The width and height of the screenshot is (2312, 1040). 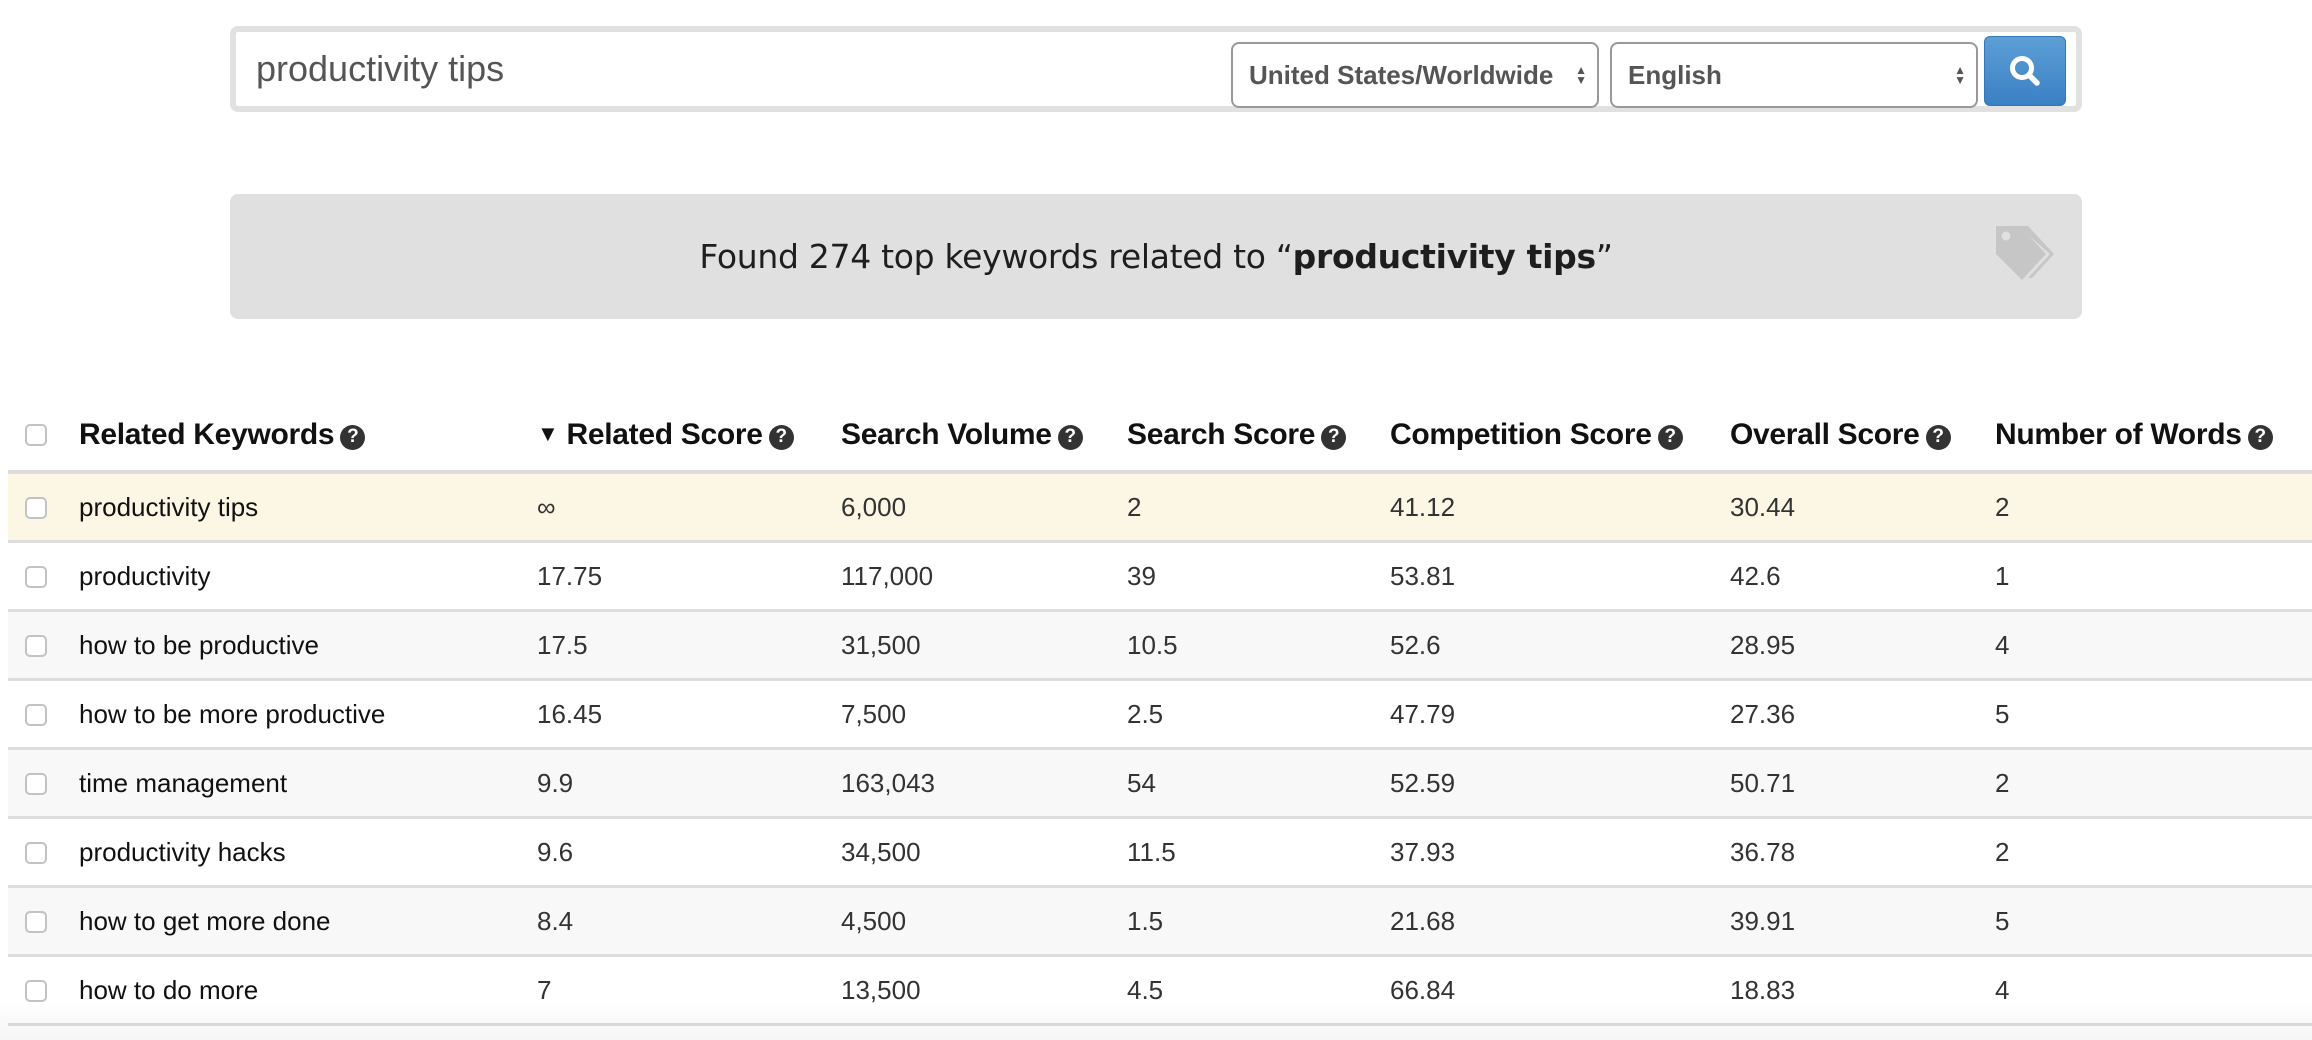 I want to click on overall-score-cell: 36.78, so click(x=1862, y=852).